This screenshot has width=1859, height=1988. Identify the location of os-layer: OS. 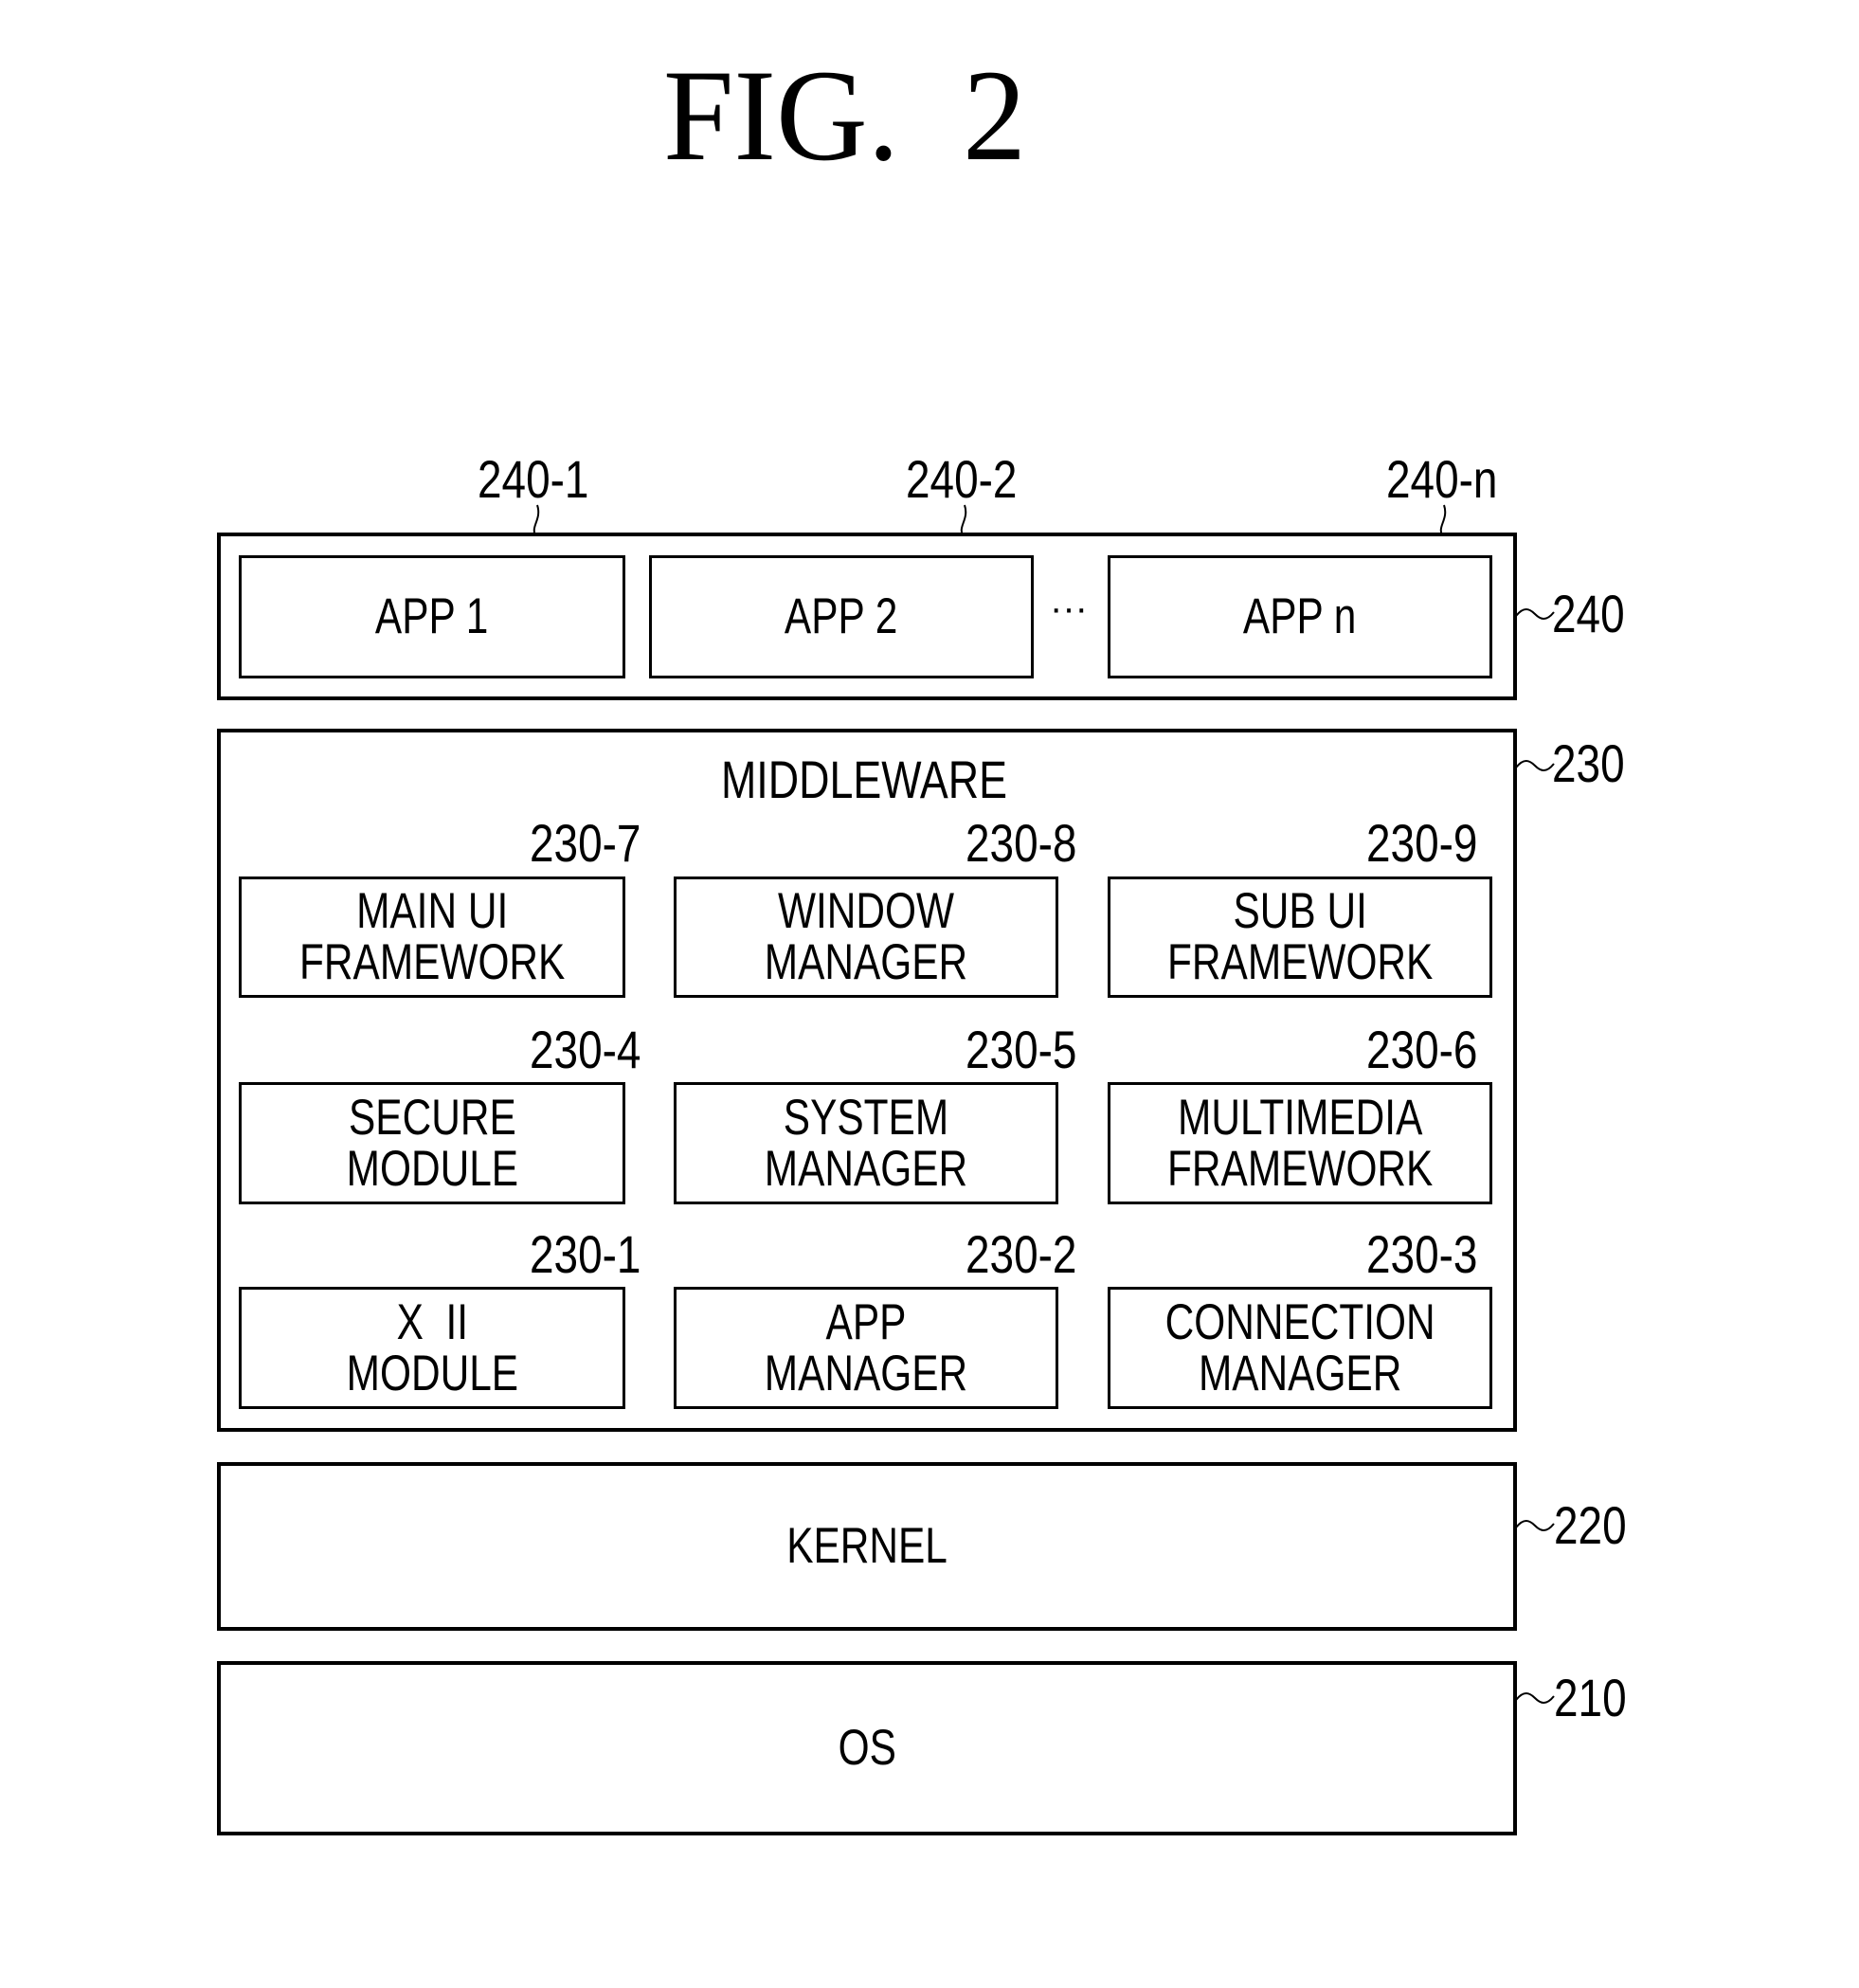
(867, 1748).